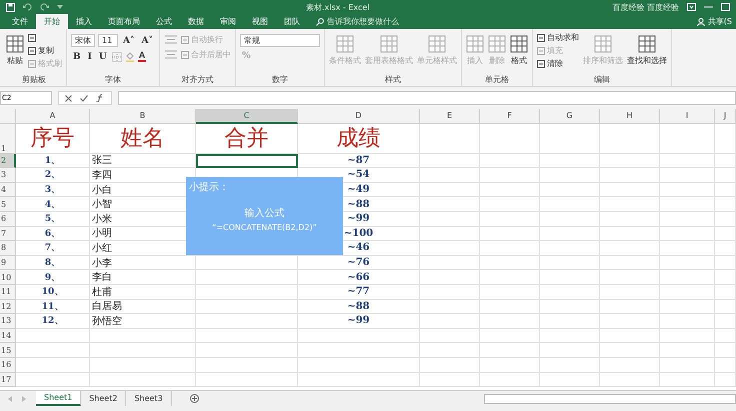 The image size is (736, 411). I want to click on row-header: 4, so click(8, 190).